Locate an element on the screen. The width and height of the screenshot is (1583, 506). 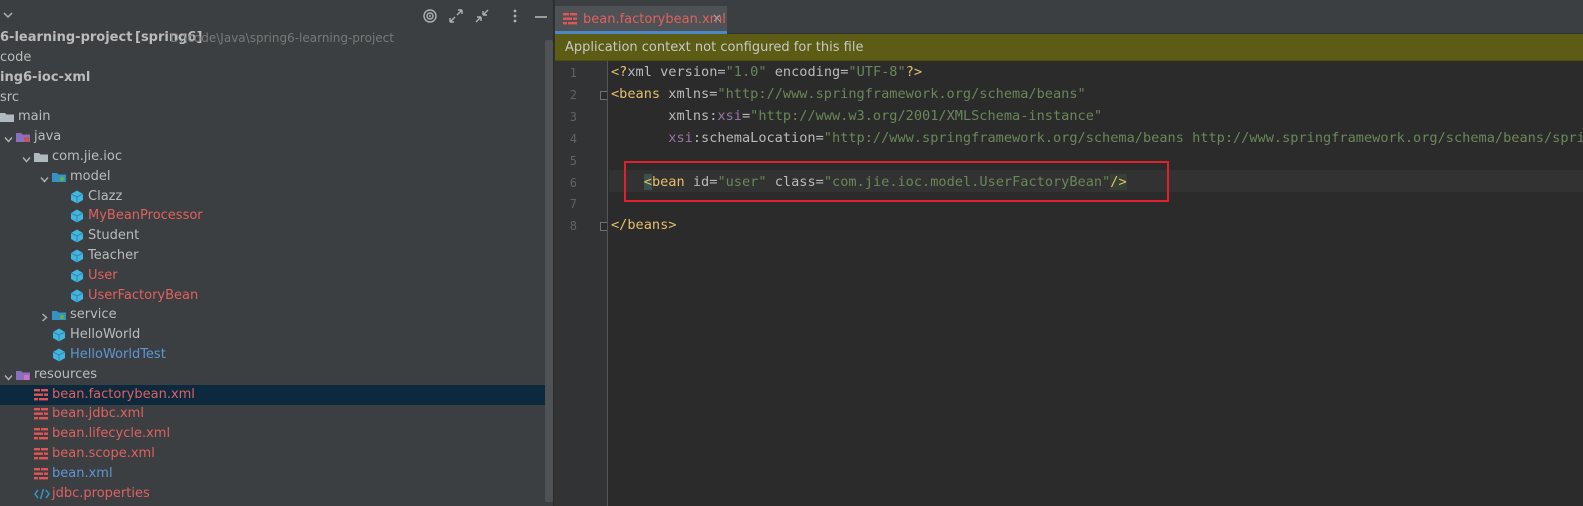
project-root-path: D:\code\Java\spring6-learning-project is located at coordinates (282, 38).